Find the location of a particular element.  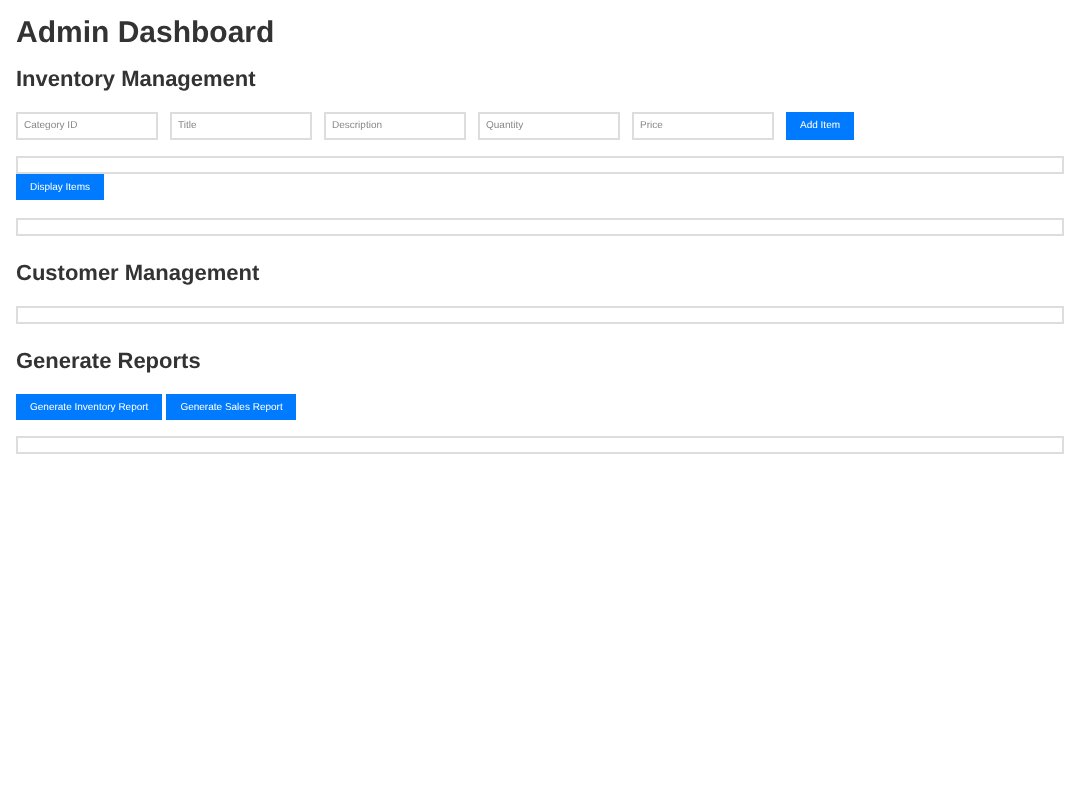

section-heading: Customer Management is located at coordinates (139, 275).